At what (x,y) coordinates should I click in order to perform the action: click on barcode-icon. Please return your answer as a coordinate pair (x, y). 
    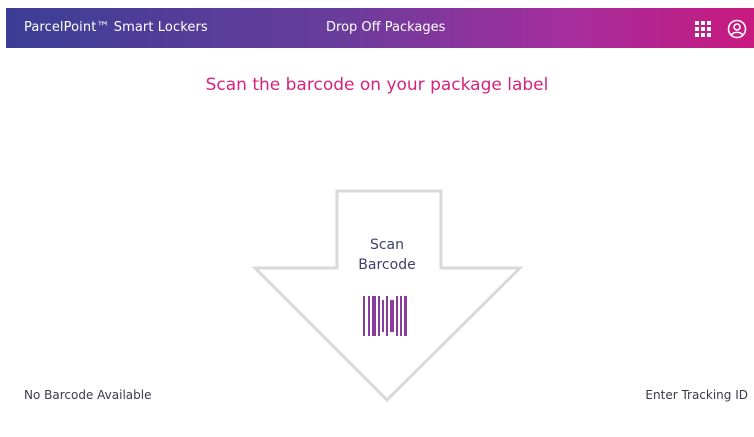
    Looking at the image, I should click on (385, 316).